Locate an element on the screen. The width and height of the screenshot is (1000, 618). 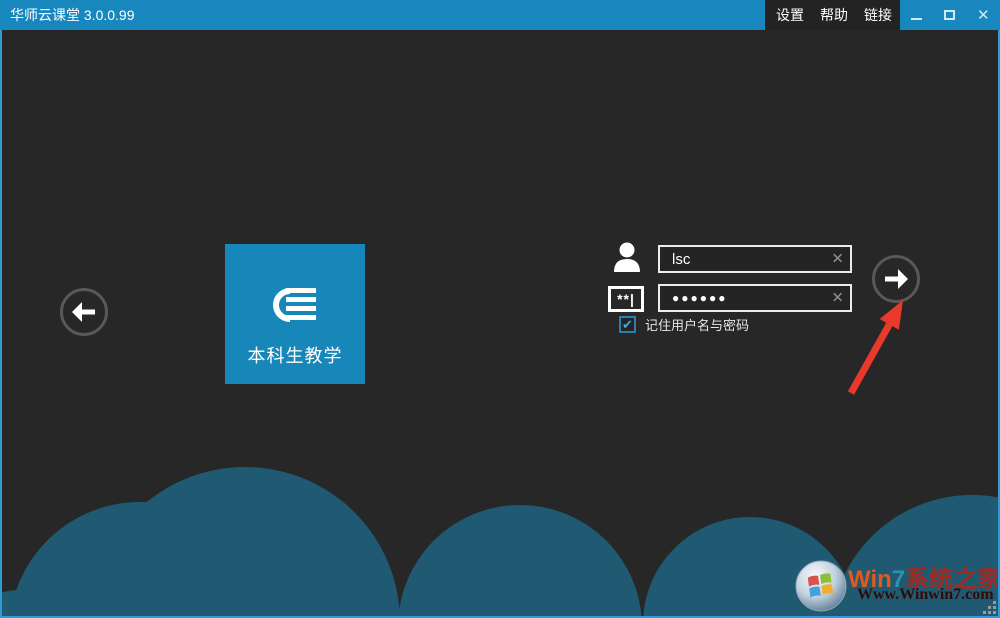
username-field-wrap: ✕ is located at coordinates (755, 259).